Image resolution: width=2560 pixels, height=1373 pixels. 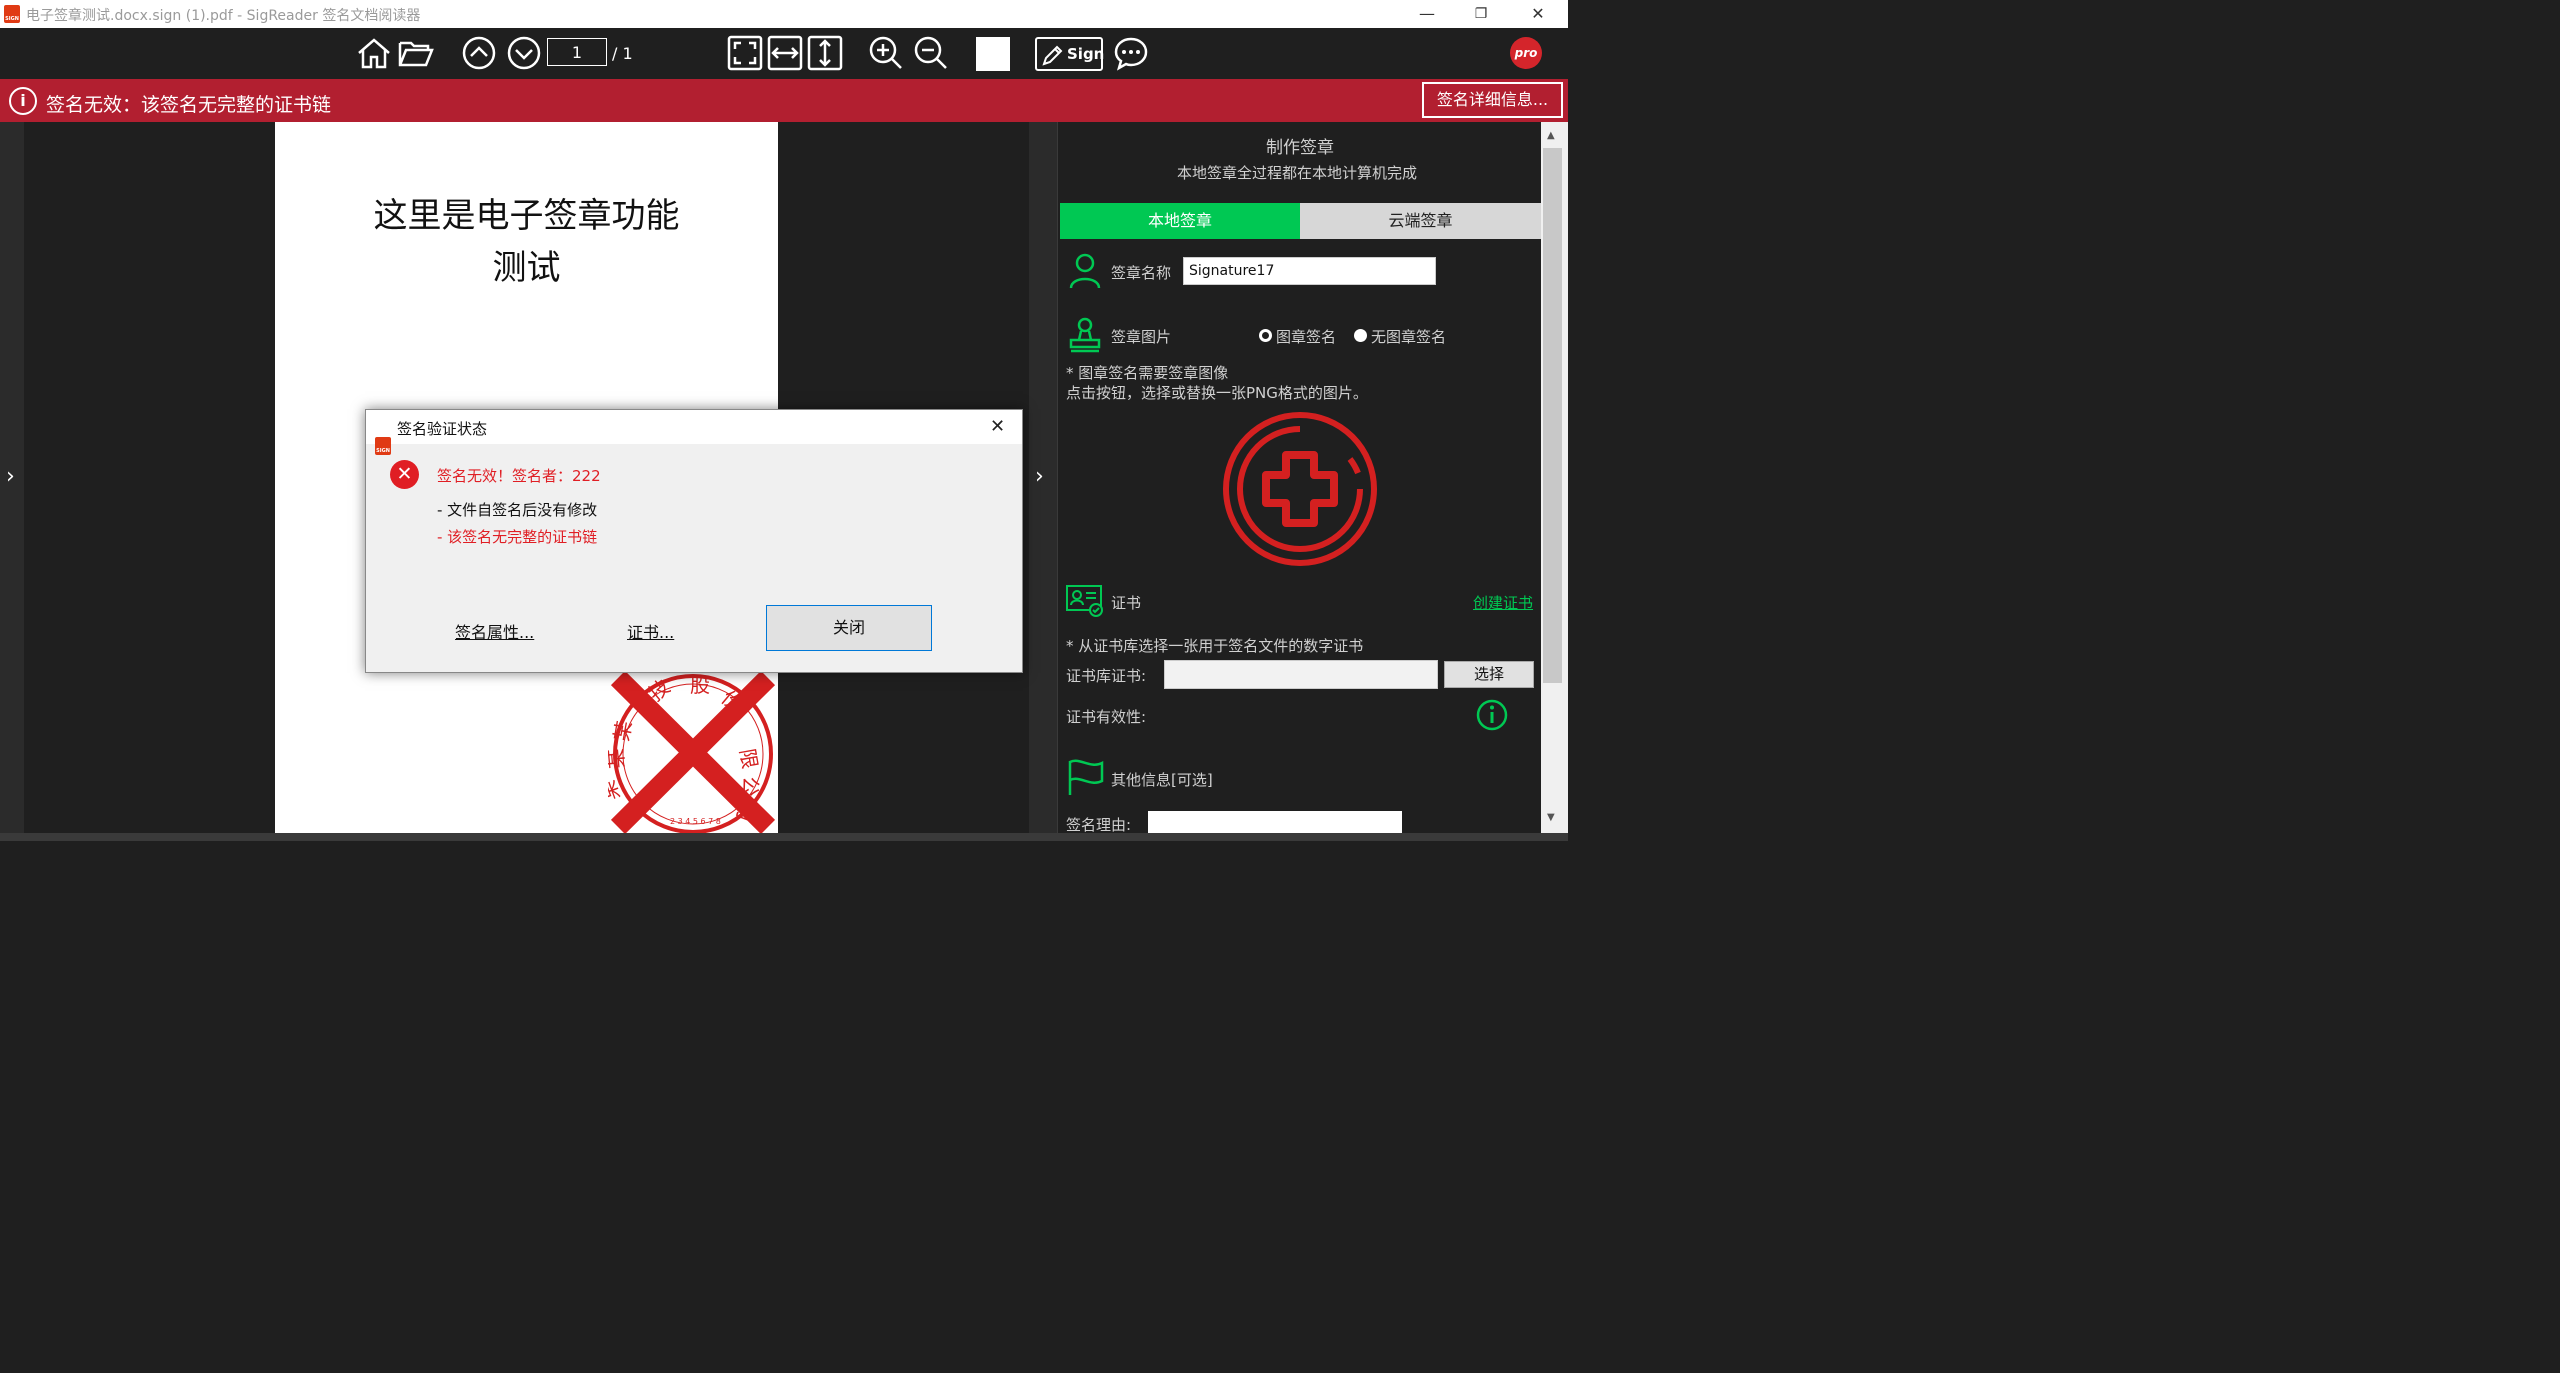 I want to click on sig-image-label: 签章图片, so click(x=1141, y=337).